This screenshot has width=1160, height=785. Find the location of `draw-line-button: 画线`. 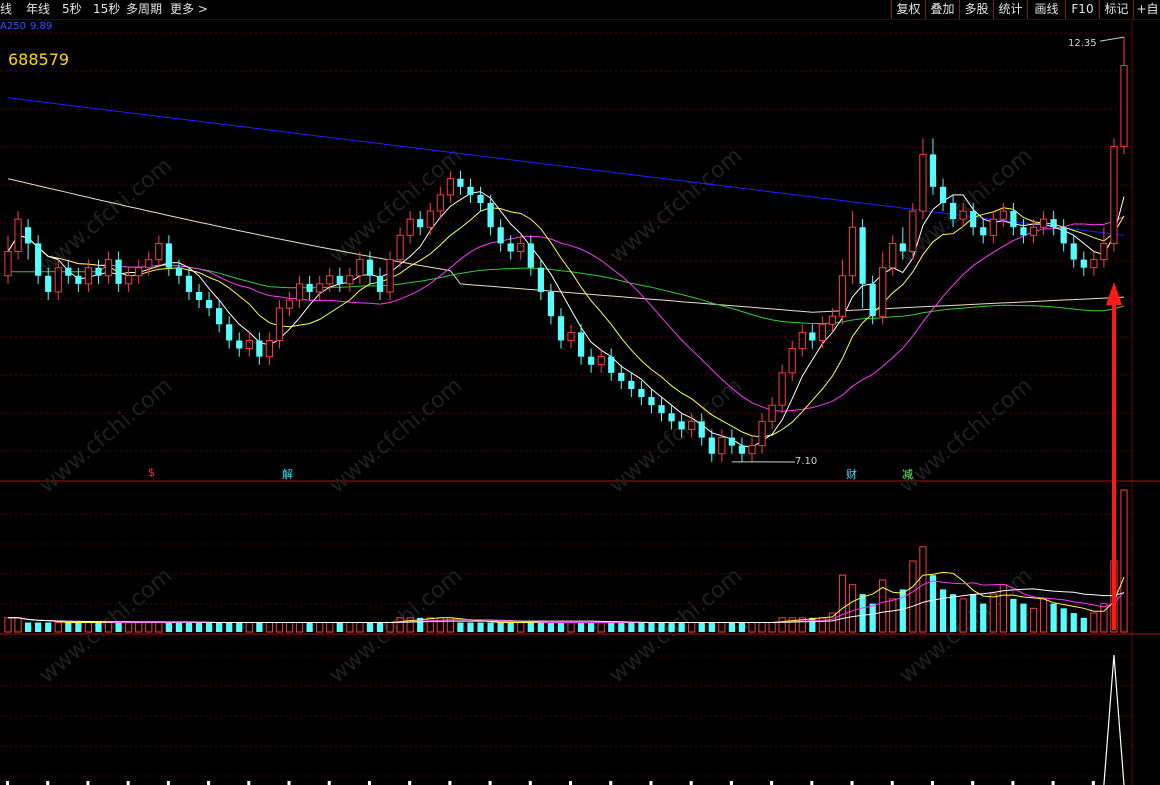

draw-line-button: 画线 is located at coordinates (1046, 9).